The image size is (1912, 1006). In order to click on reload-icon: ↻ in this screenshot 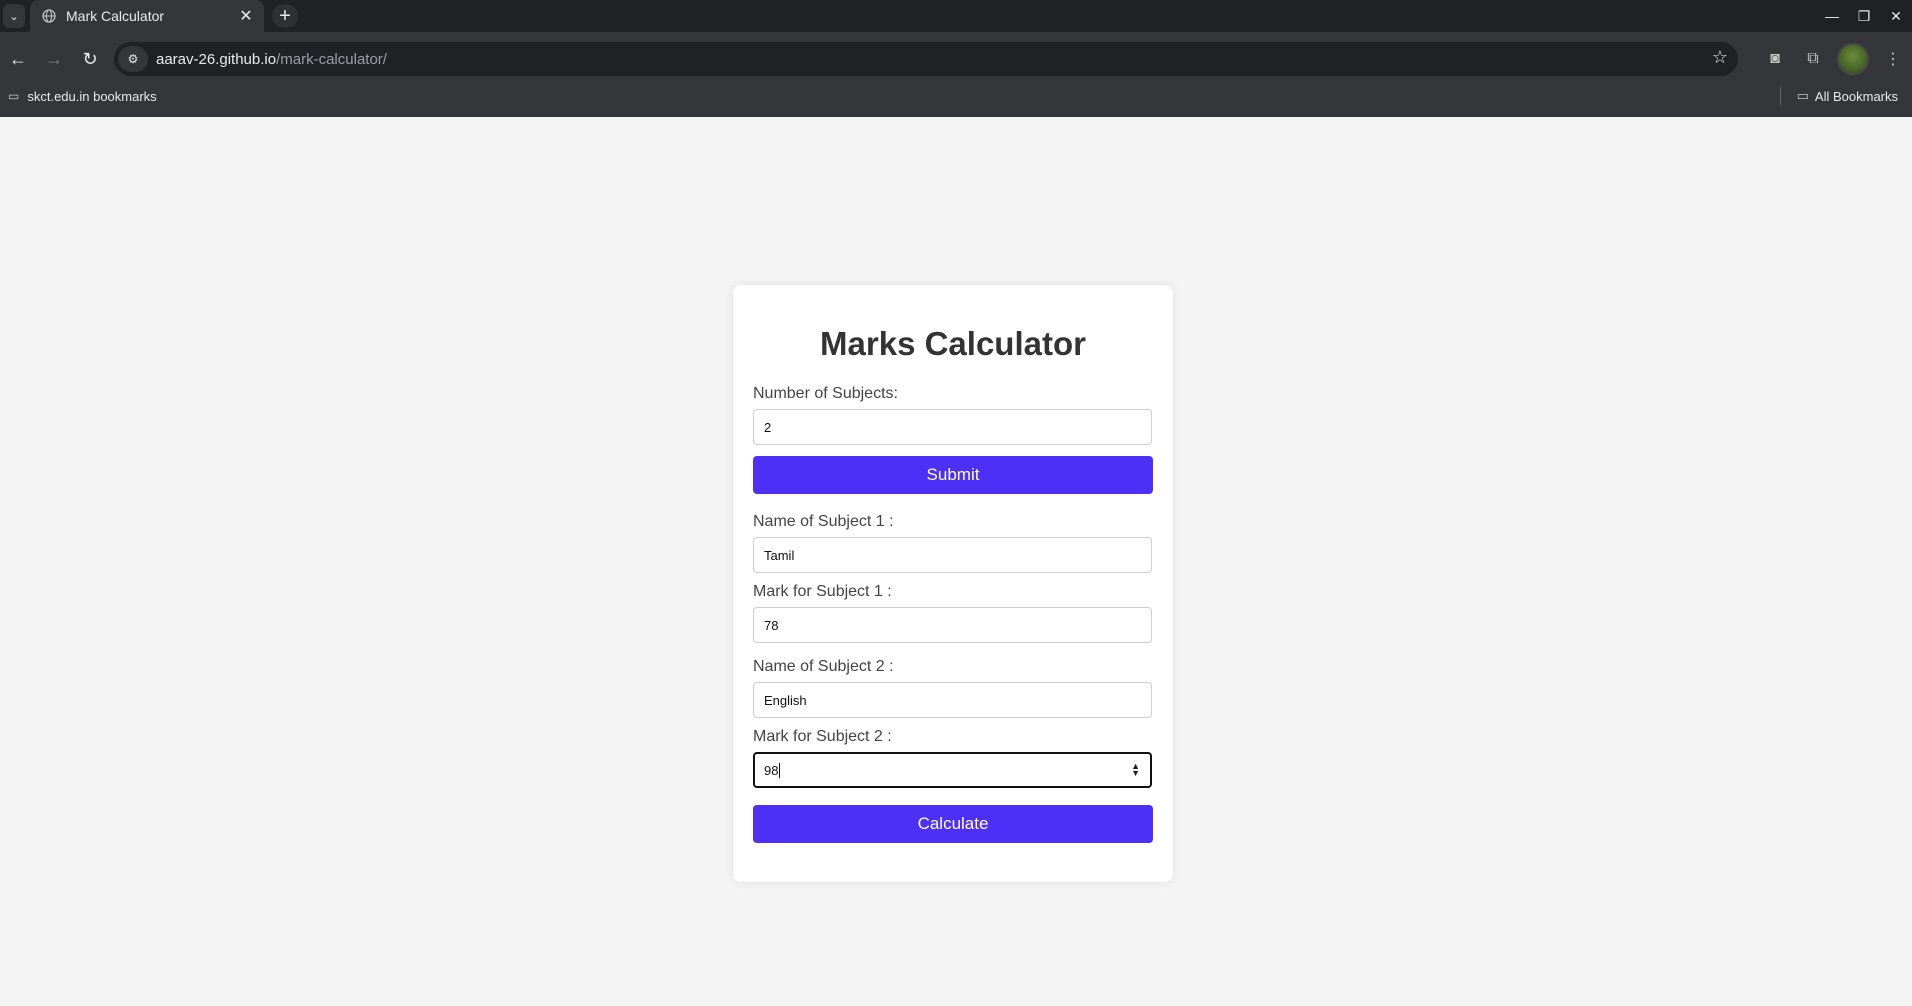, I will do `click(90, 58)`.